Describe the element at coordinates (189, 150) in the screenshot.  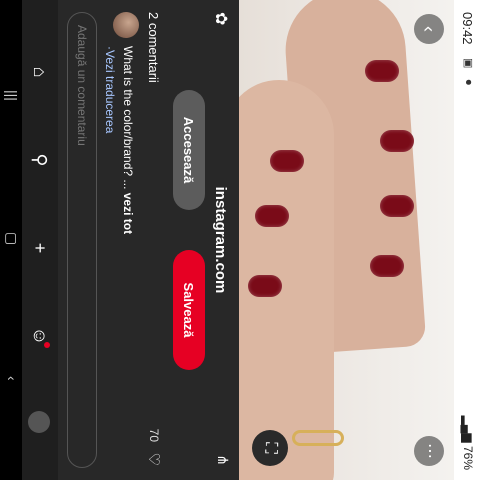
I see `visit-button: Accesează` at that location.